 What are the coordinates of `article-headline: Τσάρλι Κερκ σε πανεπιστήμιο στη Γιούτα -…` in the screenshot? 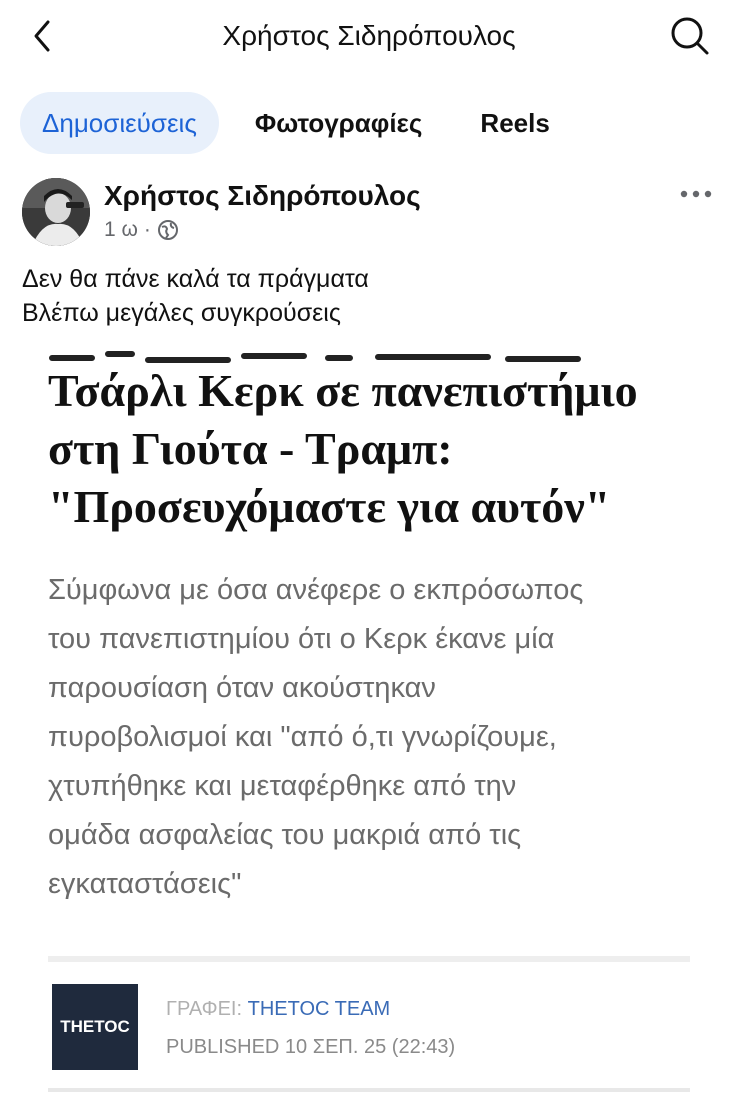 It's located at (388, 449).